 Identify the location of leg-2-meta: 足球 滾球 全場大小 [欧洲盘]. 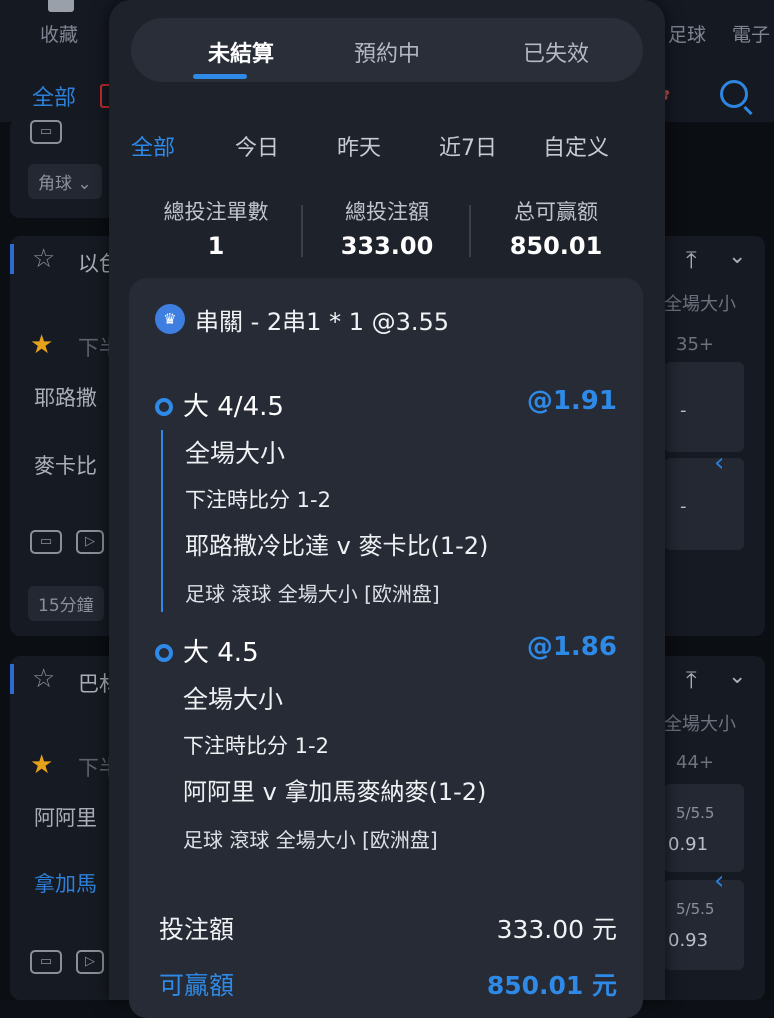
(310, 840).